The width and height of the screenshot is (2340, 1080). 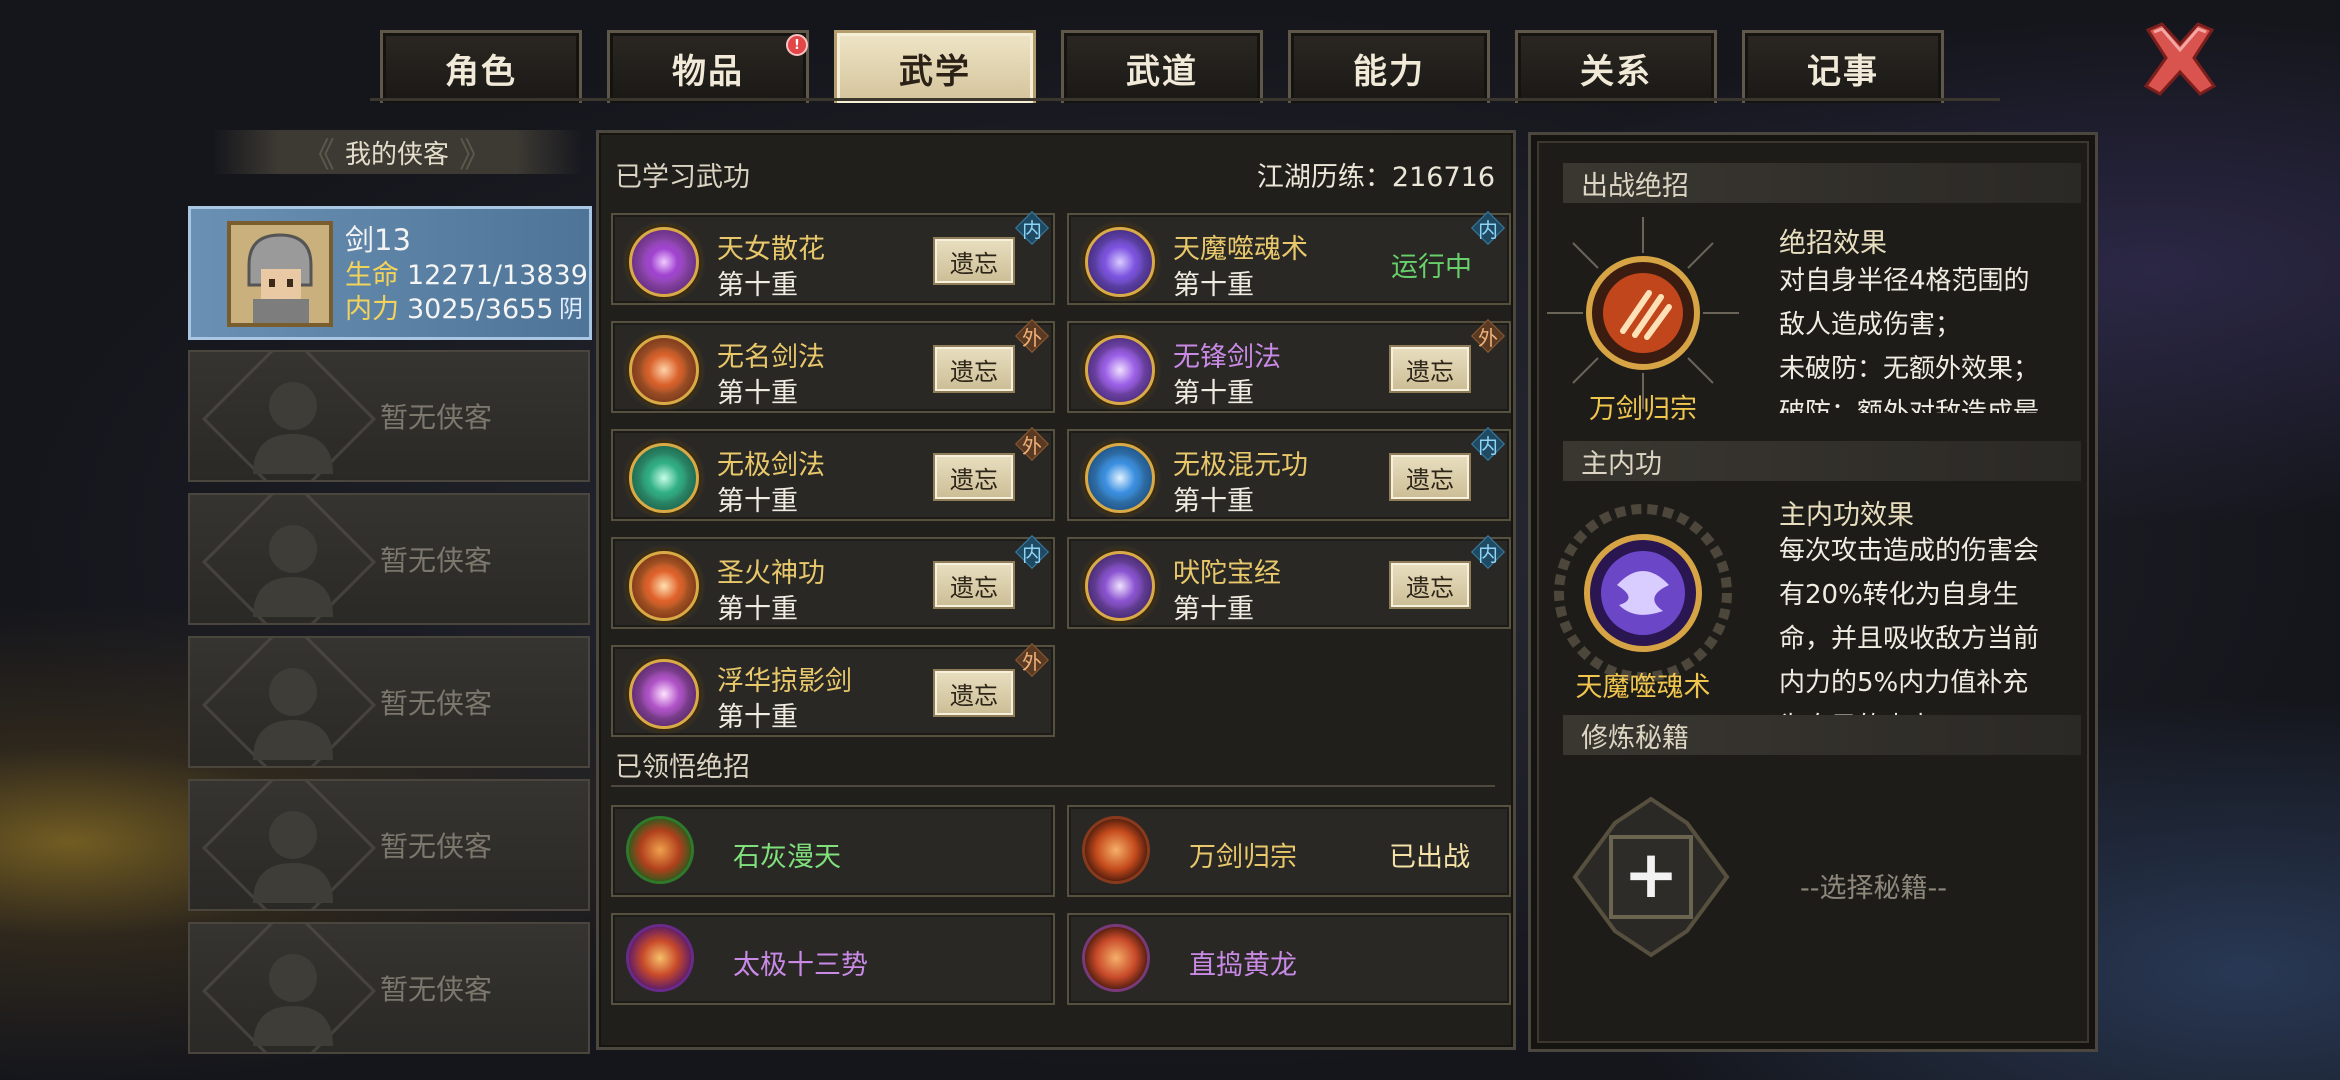 I want to click on battle-ultimate-header: 出战绝招, so click(x=1822, y=183).